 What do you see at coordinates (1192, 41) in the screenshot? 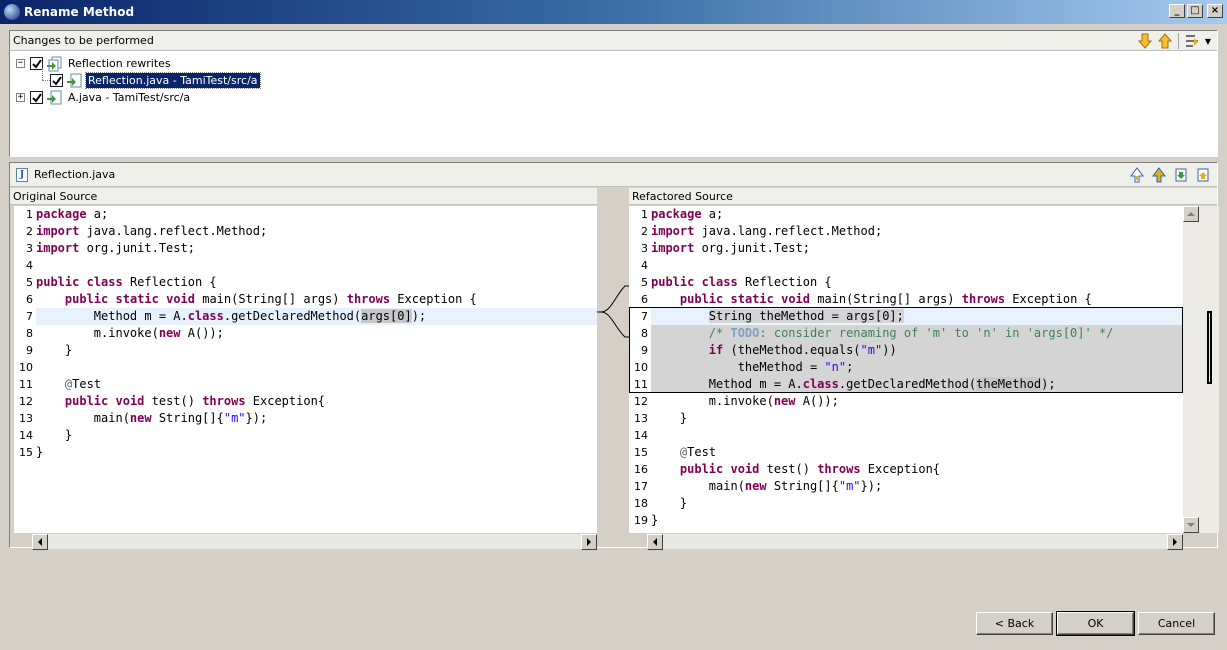
I see `filter-icon` at bounding box center [1192, 41].